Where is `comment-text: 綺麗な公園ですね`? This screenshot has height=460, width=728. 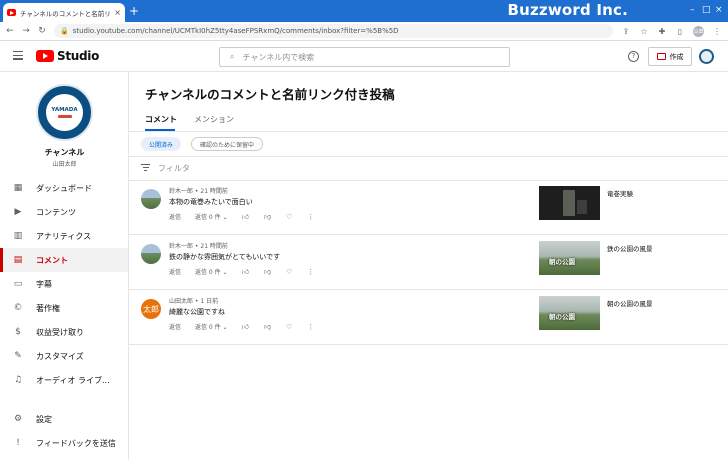
comment-text: 綺麗な公園ですね is located at coordinates (197, 312).